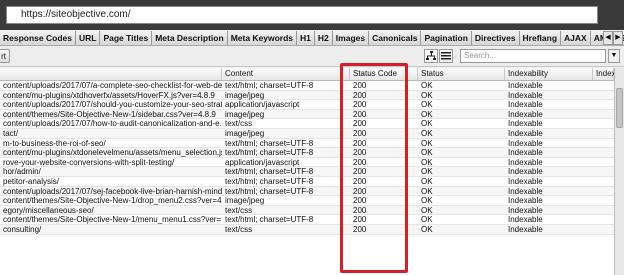 The image size is (624, 275). What do you see at coordinates (5, 56) in the screenshot?
I see `export-button: rt` at bounding box center [5, 56].